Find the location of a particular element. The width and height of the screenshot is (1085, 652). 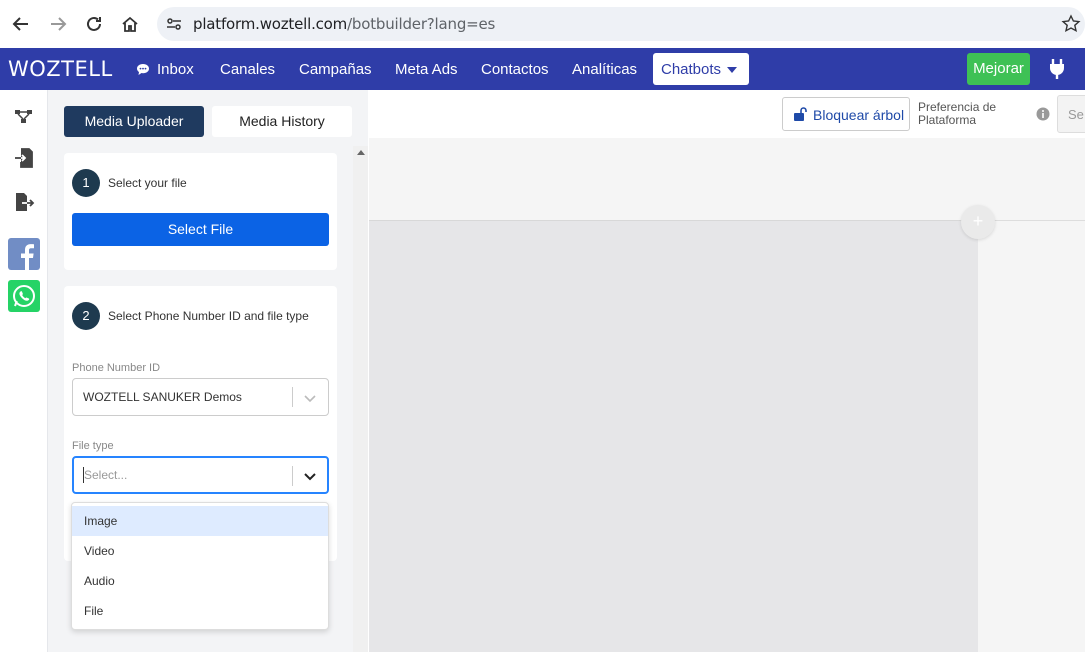

home-icon is located at coordinates (130, 24).